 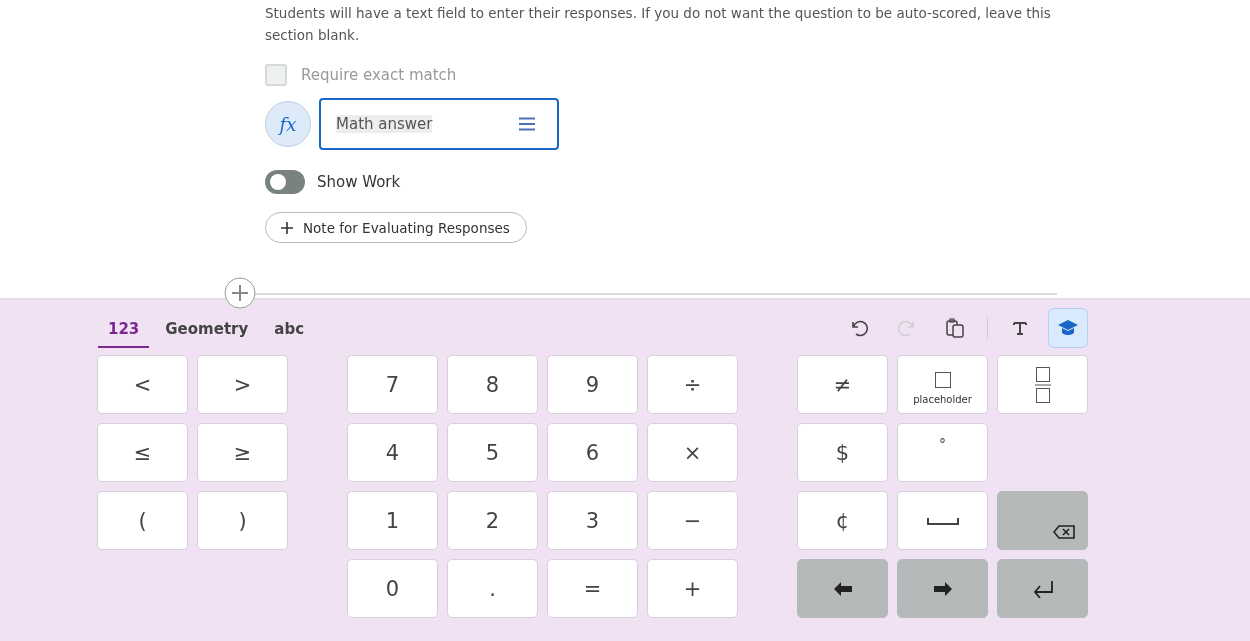 What do you see at coordinates (439, 124) in the screenshot?
I see `math-answer-field: Math answer` at bounding box center [439, 124].